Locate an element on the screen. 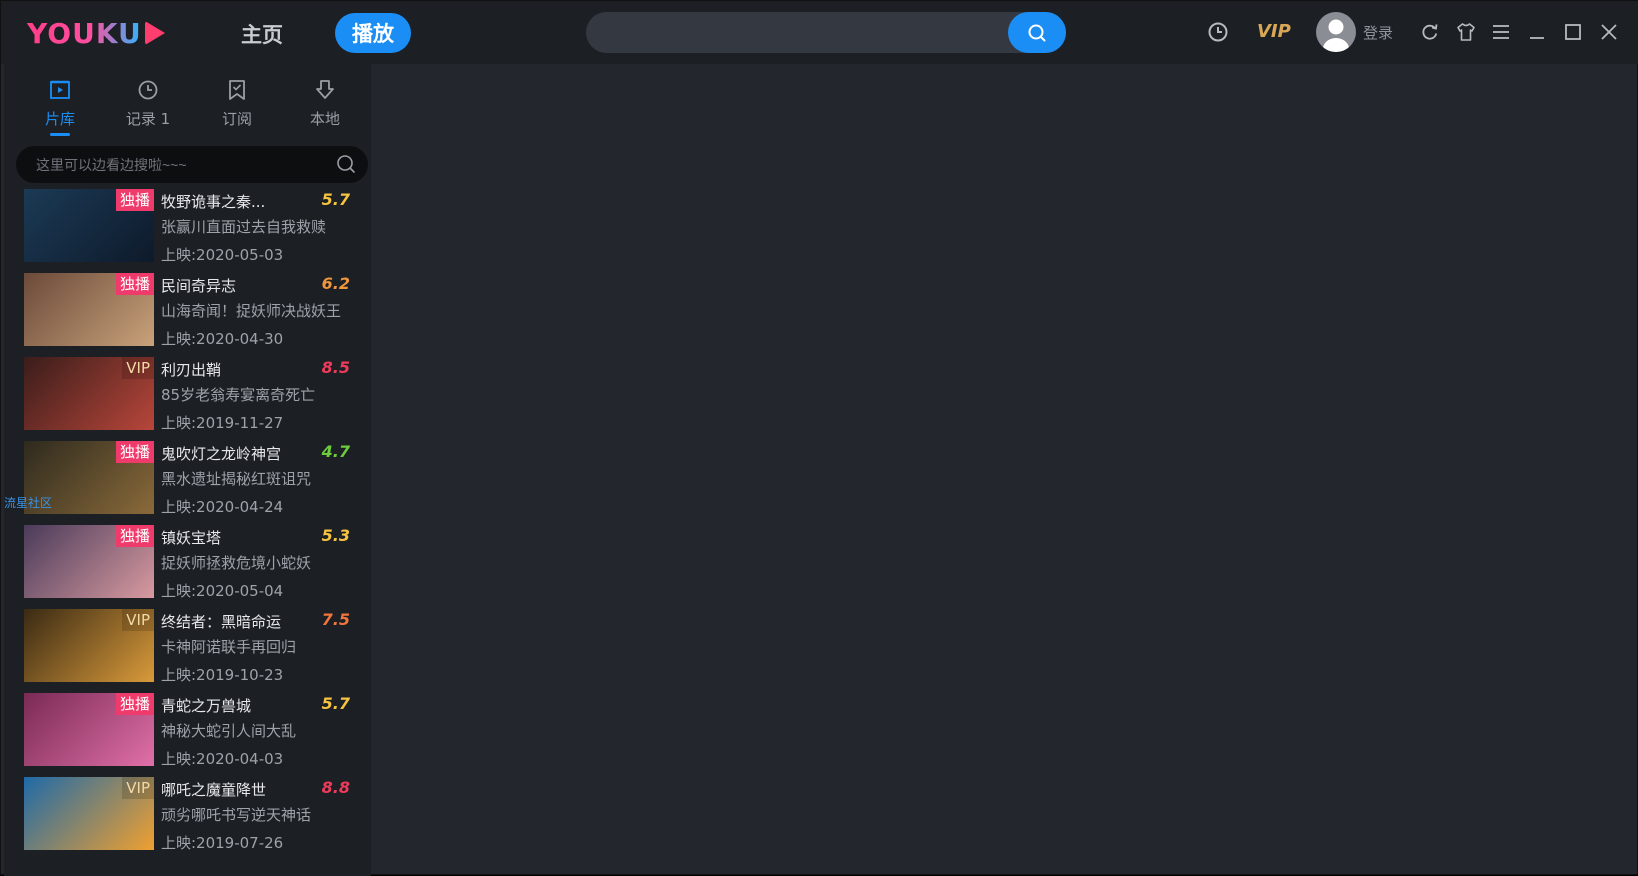 The height and width of the screenshot is (876, 1638). video-release-date: 上映:2019-10-23 is located at coordinates (222, 675).